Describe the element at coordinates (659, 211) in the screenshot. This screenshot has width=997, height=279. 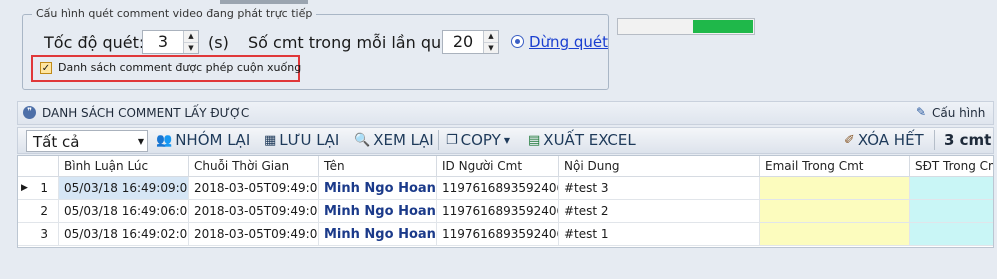
I see `cell-content: #test 2` at that location.